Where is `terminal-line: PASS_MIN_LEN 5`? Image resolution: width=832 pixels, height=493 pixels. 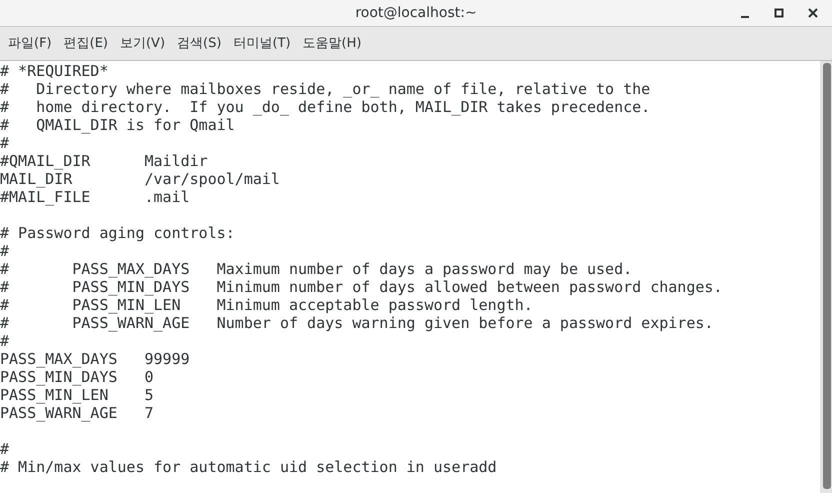
terminal-line: PASS_MIN_LEN 5 is located at coordinates (77, 395).